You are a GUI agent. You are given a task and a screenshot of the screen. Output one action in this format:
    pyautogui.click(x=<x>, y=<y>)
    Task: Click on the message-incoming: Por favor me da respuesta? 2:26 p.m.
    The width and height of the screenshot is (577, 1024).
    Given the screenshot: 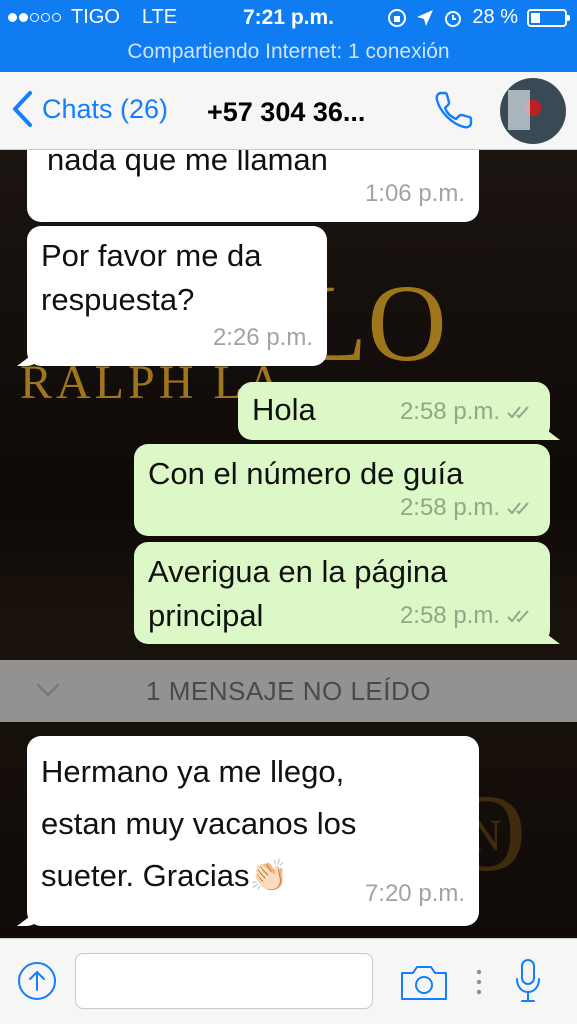 What is the action you would take?
    pyautogui.click(x=177, y=296)
    